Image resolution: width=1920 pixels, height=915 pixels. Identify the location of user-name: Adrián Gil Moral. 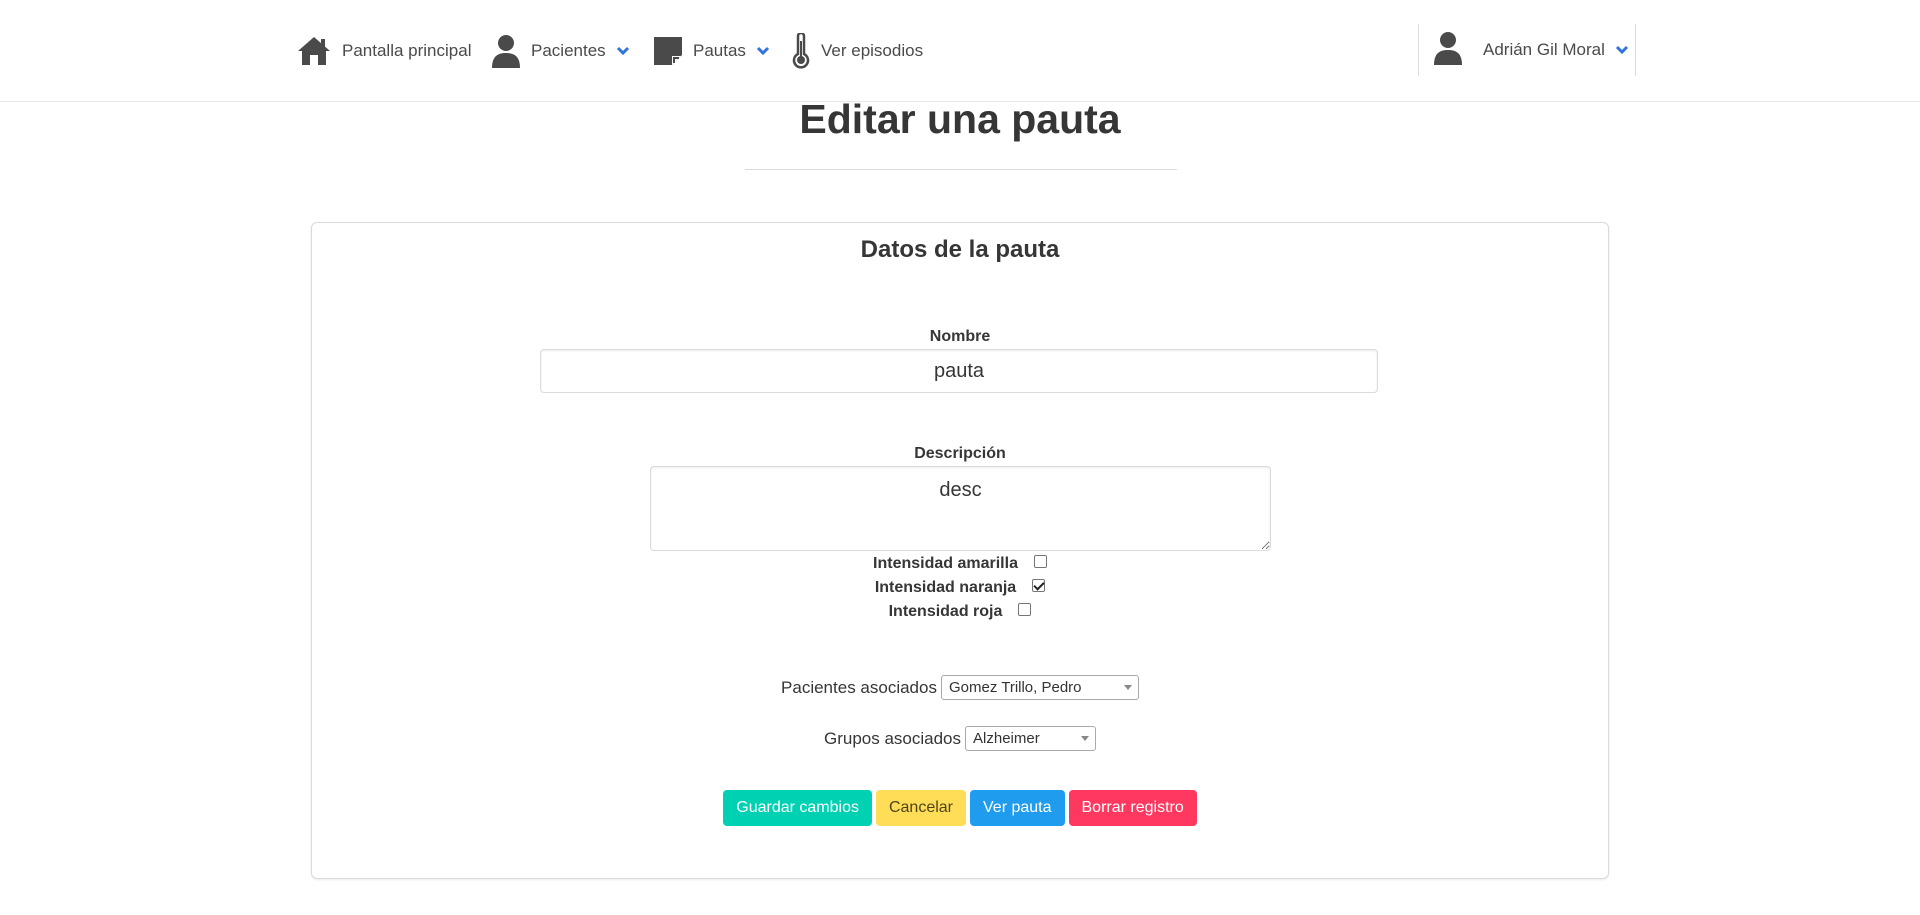
(1544, 49).